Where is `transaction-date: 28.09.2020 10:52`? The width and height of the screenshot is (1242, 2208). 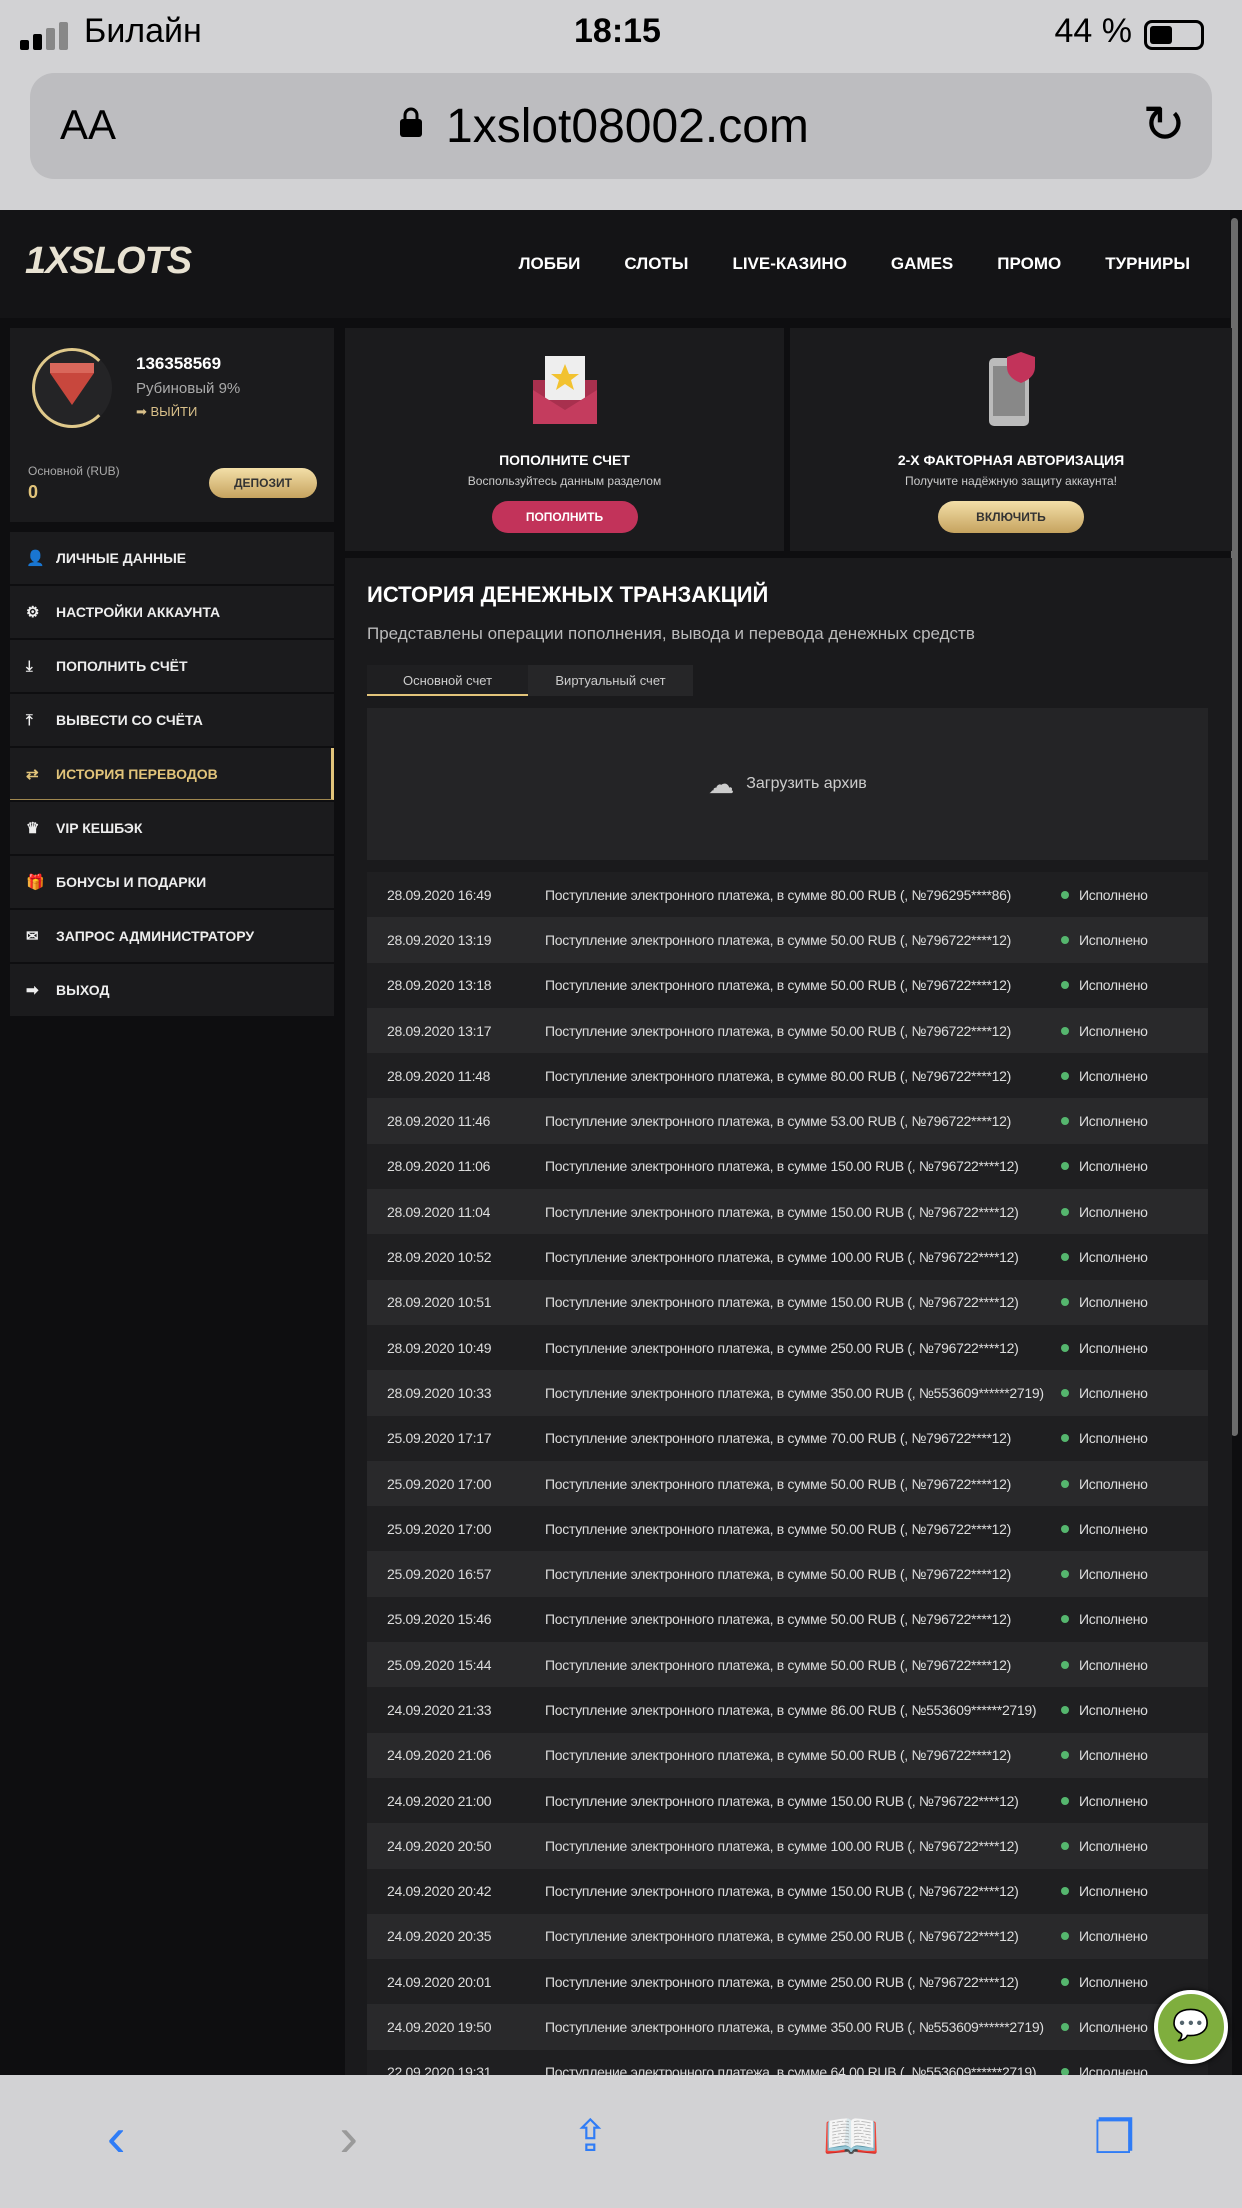 transaction-date: 28.09.2020 10:52 is located at coordinates (439, 1257).